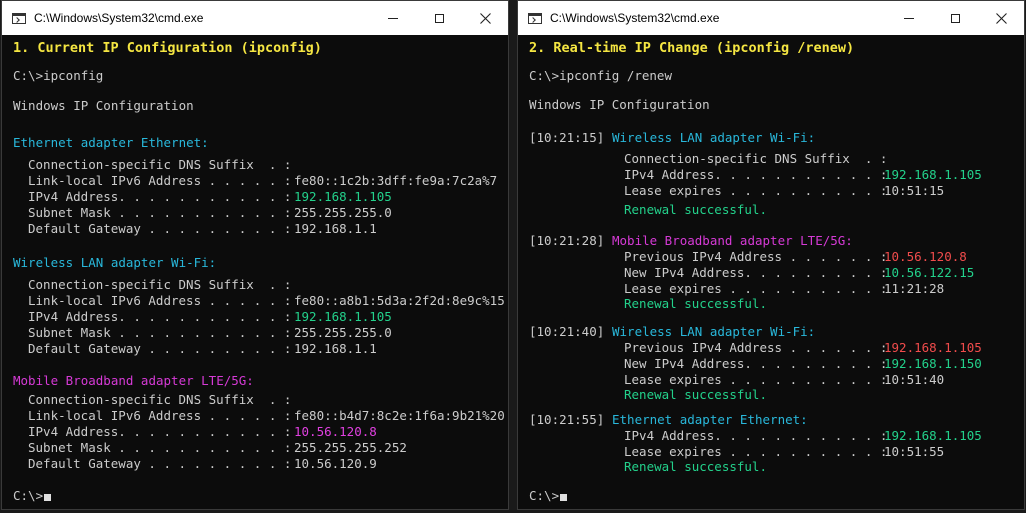  Describe the element at coordinates (914, 451) in the screenshot. I see `lease-value: 10:51:55` at that location.